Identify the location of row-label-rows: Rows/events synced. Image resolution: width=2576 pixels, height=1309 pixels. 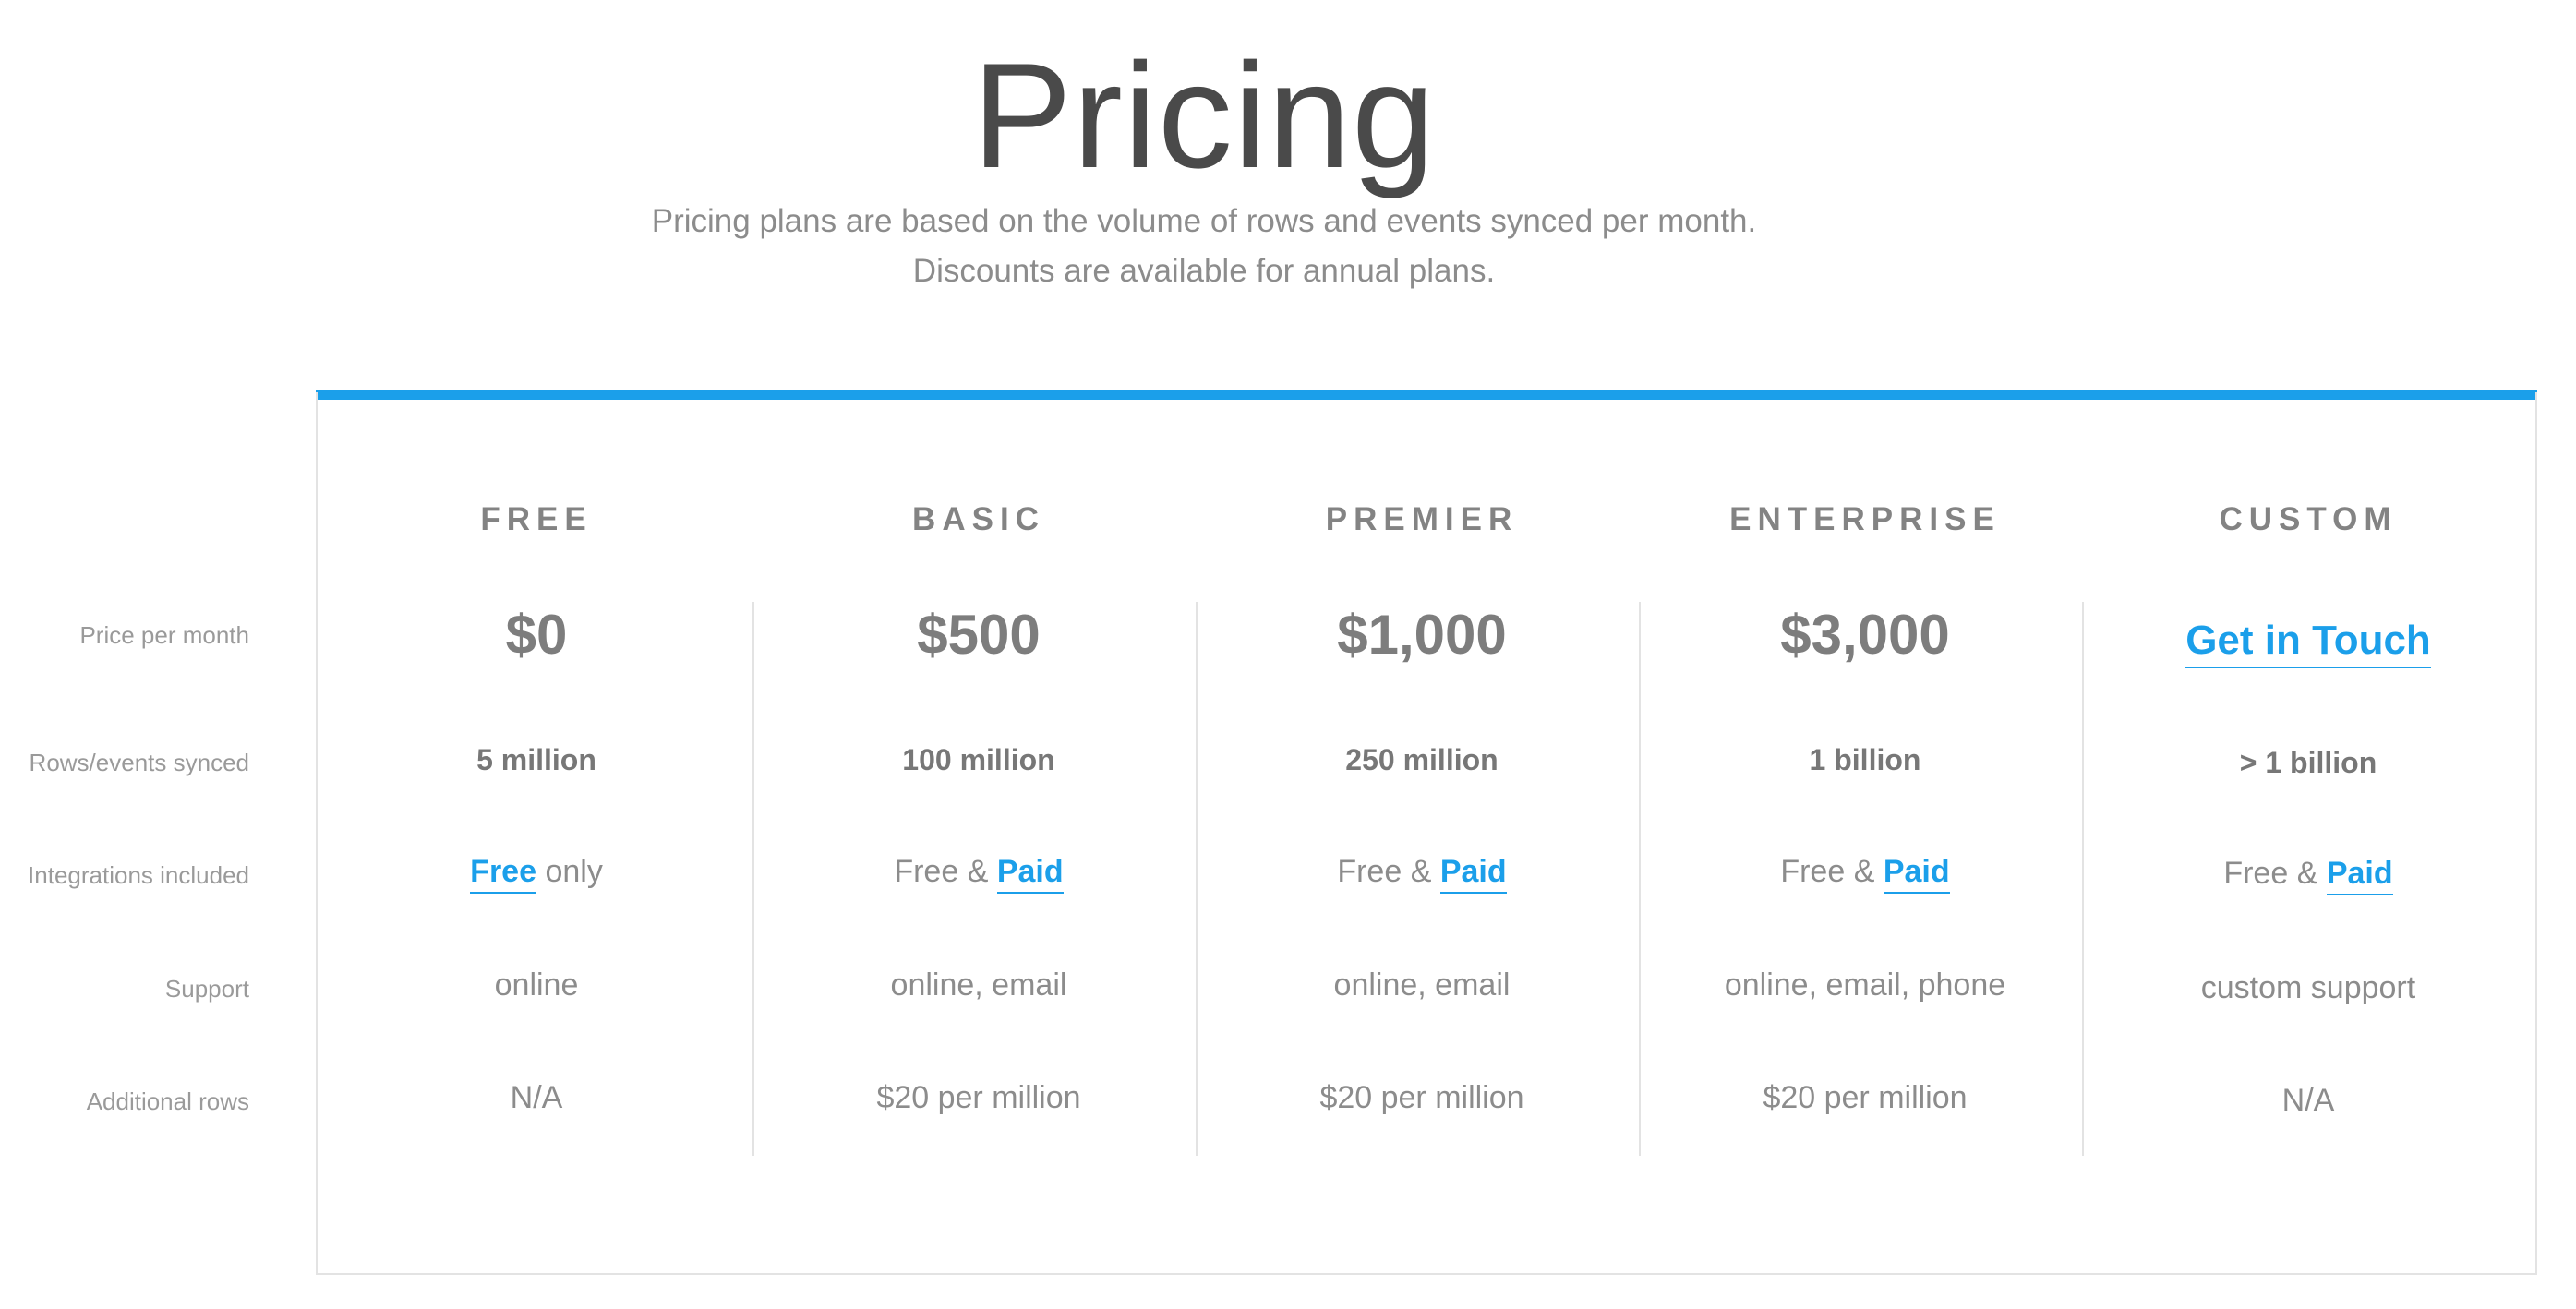
(139, 762).